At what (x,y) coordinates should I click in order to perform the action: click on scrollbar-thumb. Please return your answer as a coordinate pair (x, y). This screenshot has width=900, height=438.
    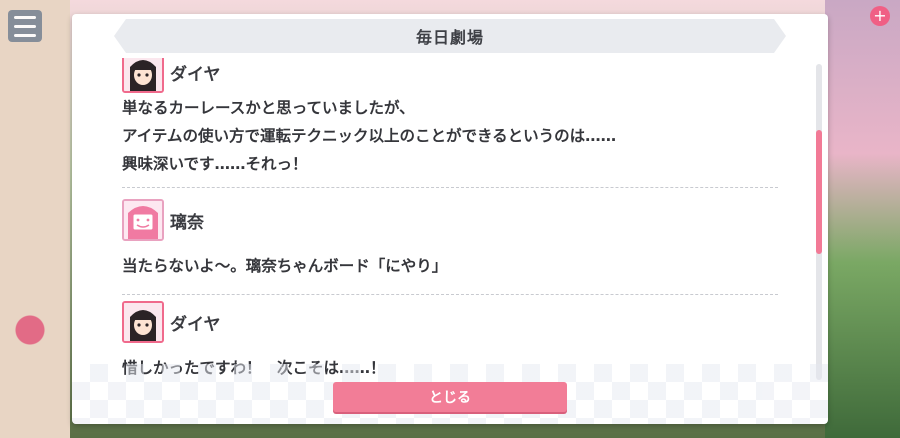
    Looking at the image, I should click on (819, 192).